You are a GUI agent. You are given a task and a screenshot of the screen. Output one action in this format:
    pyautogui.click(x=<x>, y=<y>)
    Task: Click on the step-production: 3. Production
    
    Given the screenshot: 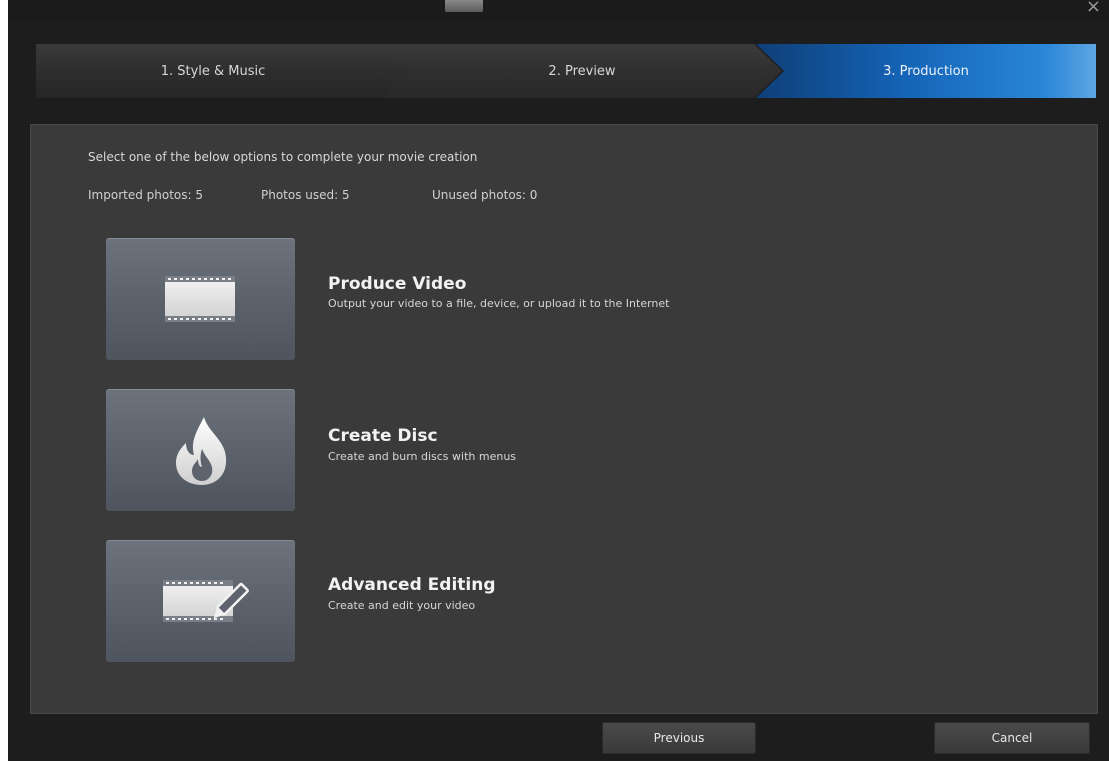 What is the action you would take?
    pyautogui.click(x=926, y=71)
    